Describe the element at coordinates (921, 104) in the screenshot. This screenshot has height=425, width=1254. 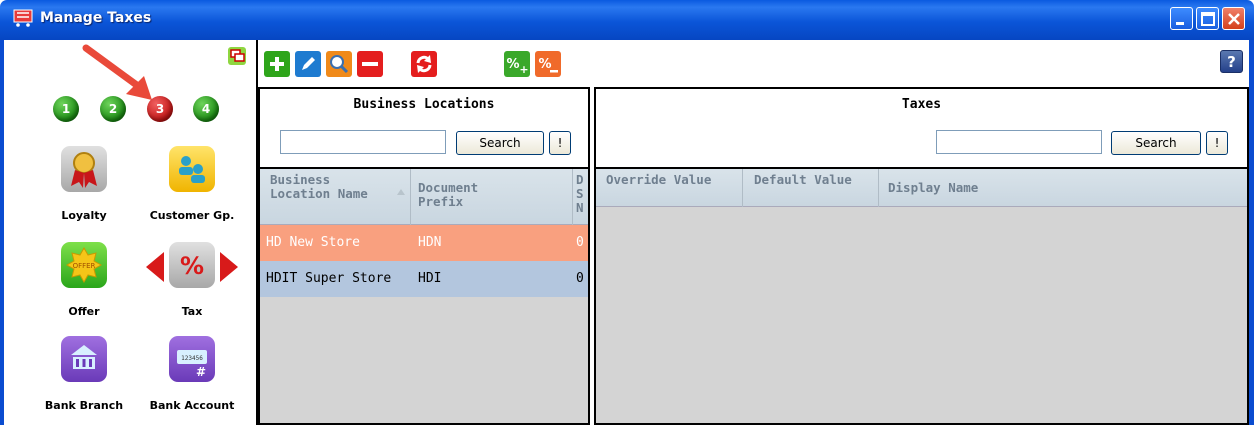
I see `taxes-title: Taxes` at that location.